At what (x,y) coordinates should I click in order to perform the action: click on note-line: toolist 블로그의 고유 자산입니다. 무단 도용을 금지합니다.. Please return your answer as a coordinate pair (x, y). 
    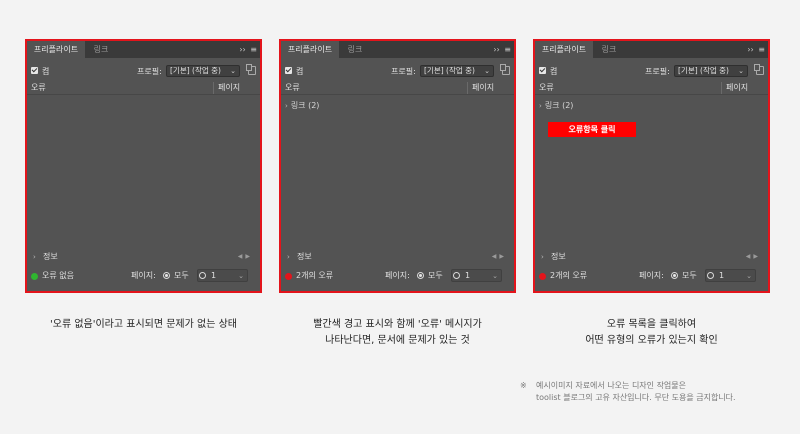
    Looking at the image, I should click on (636, 397).